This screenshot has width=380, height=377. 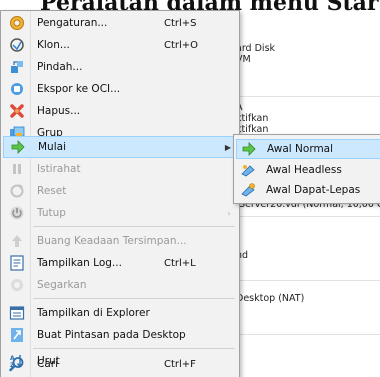 I want to click on menu-item-shortcut: Ctrl+S, so click(x=180, y=23).